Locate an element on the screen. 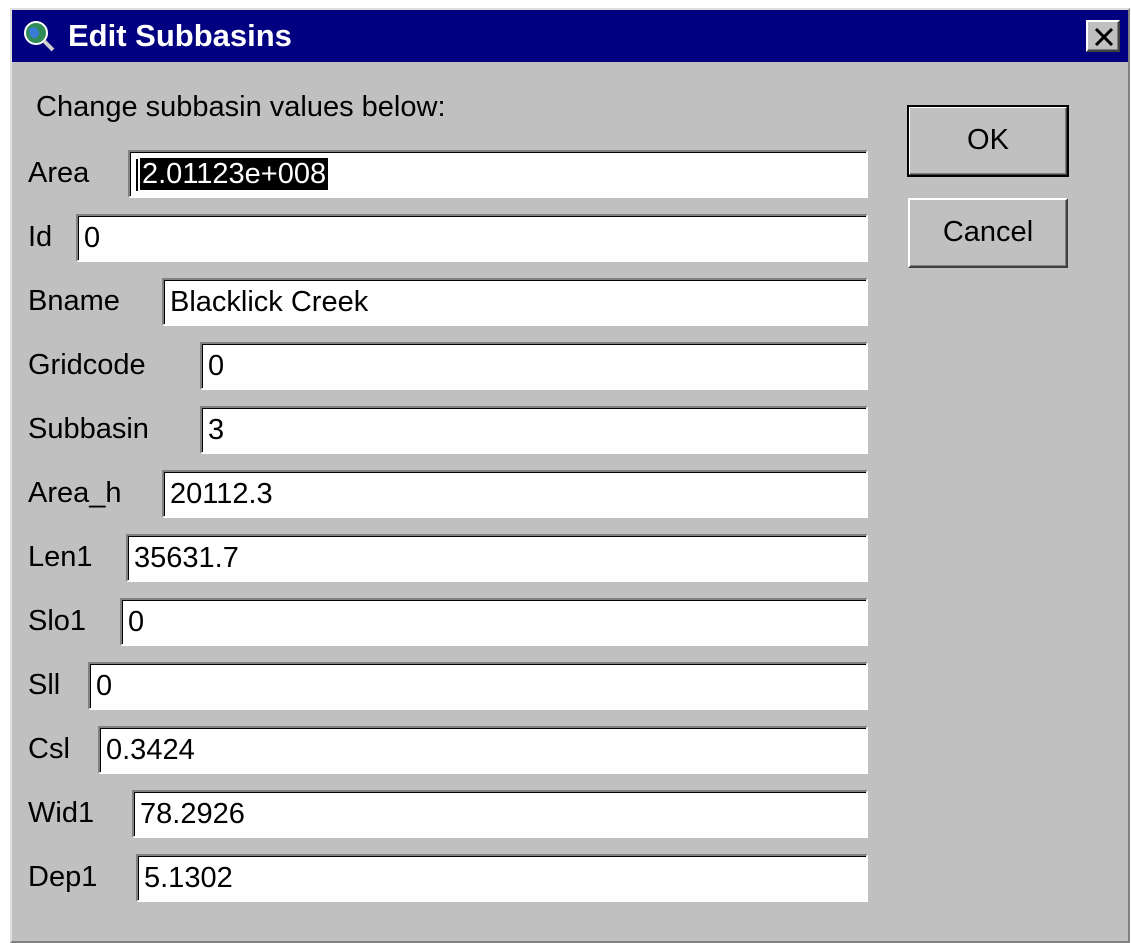  sll-input: 0 is located at coordinates (478, 686).